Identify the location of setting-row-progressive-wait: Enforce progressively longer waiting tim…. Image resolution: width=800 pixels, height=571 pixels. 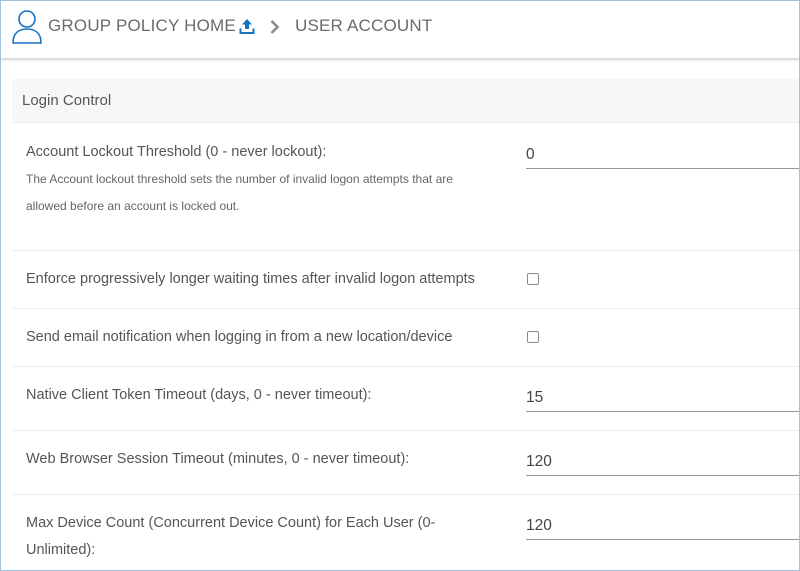
(405, 280).